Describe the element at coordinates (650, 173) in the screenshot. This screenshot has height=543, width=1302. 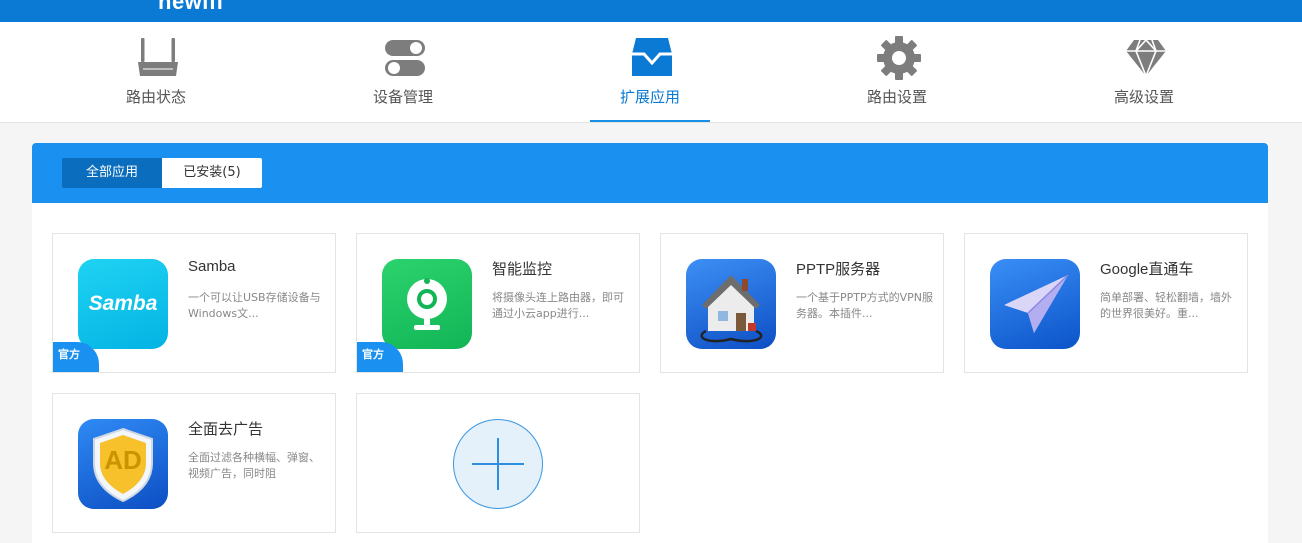
I see `panel-header: 全部应用 已安装(5)` at that location.